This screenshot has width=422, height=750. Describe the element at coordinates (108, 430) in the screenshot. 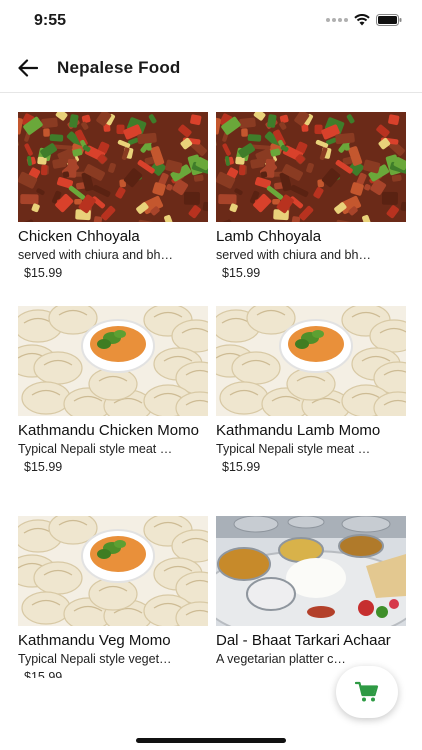

I see `product-name: Kathmandu Chicken Momo` at that location.